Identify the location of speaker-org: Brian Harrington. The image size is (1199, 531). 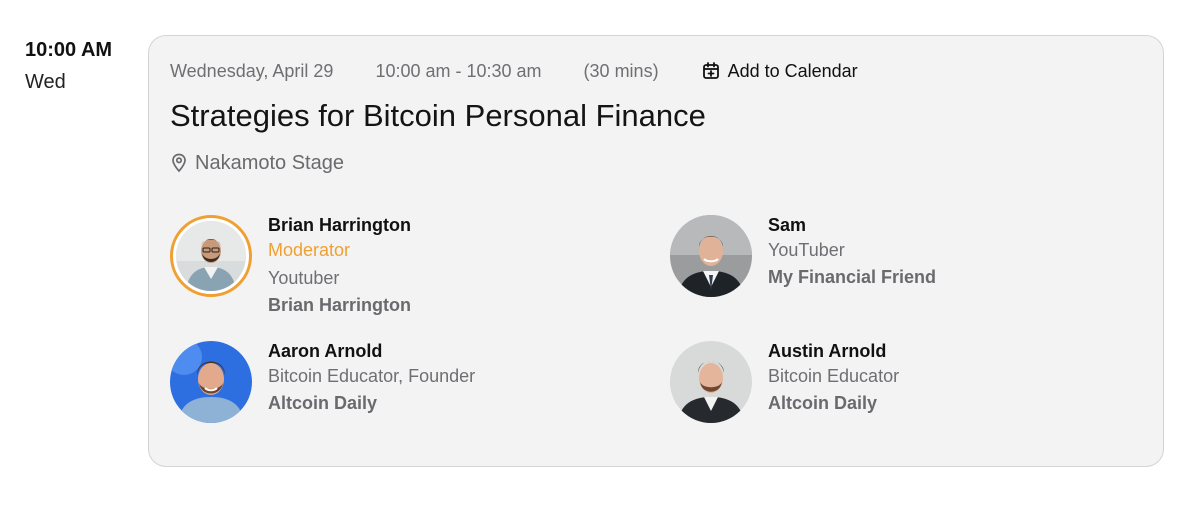
(340, 305).